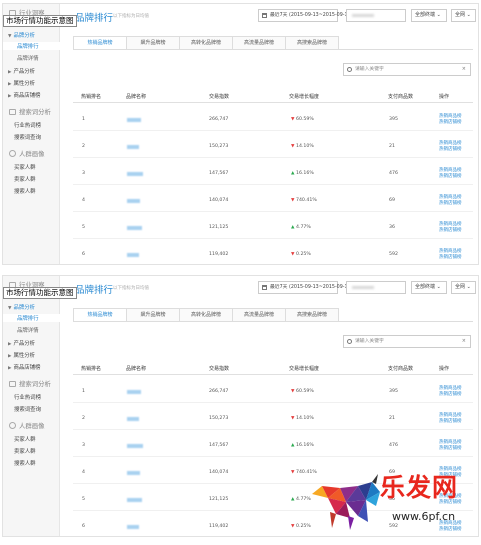 This screenshot has height=545, width=481. I want to click on triangle-right-icon: ▶, so click(10, 96).